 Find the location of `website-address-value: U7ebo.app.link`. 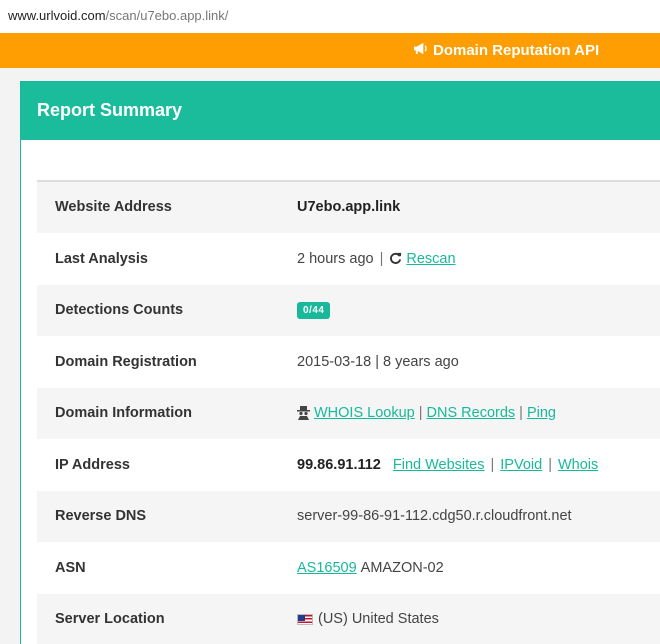

website-address-value: U7ebo.app.link is located at coordinates (349, 207).